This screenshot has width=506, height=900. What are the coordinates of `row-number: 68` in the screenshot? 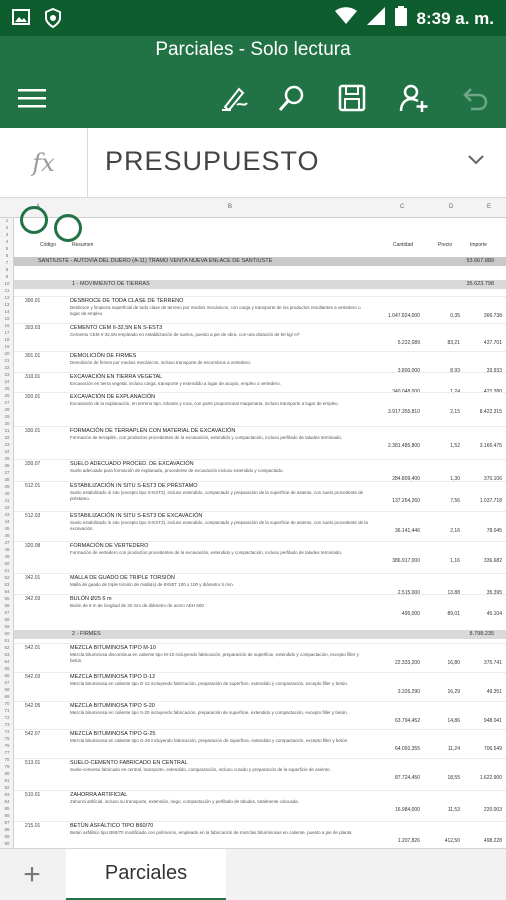 It's located at (7, 689).